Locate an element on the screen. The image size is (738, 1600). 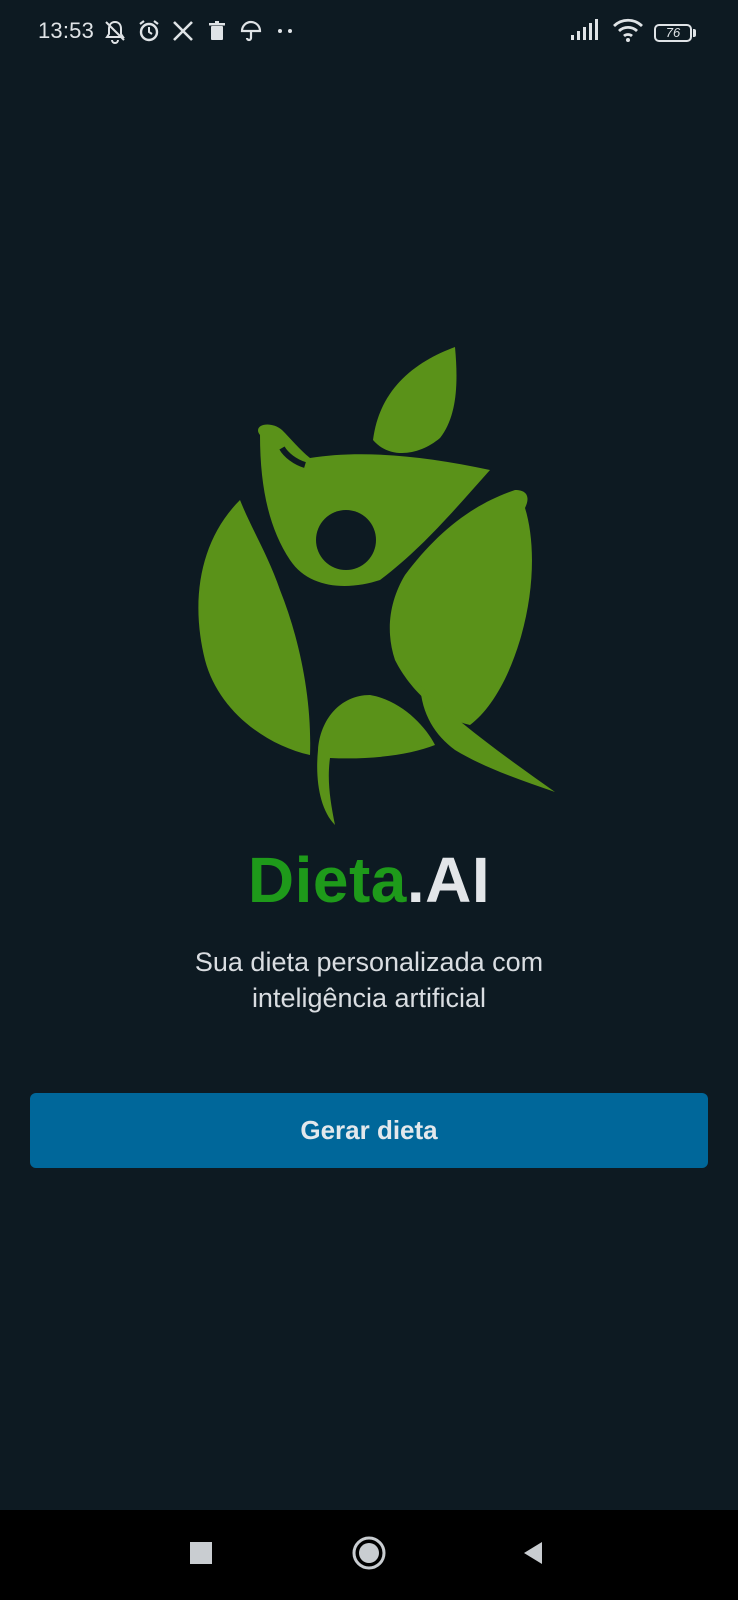
status-icons-right: 76 is located at coordinates (634, 32).